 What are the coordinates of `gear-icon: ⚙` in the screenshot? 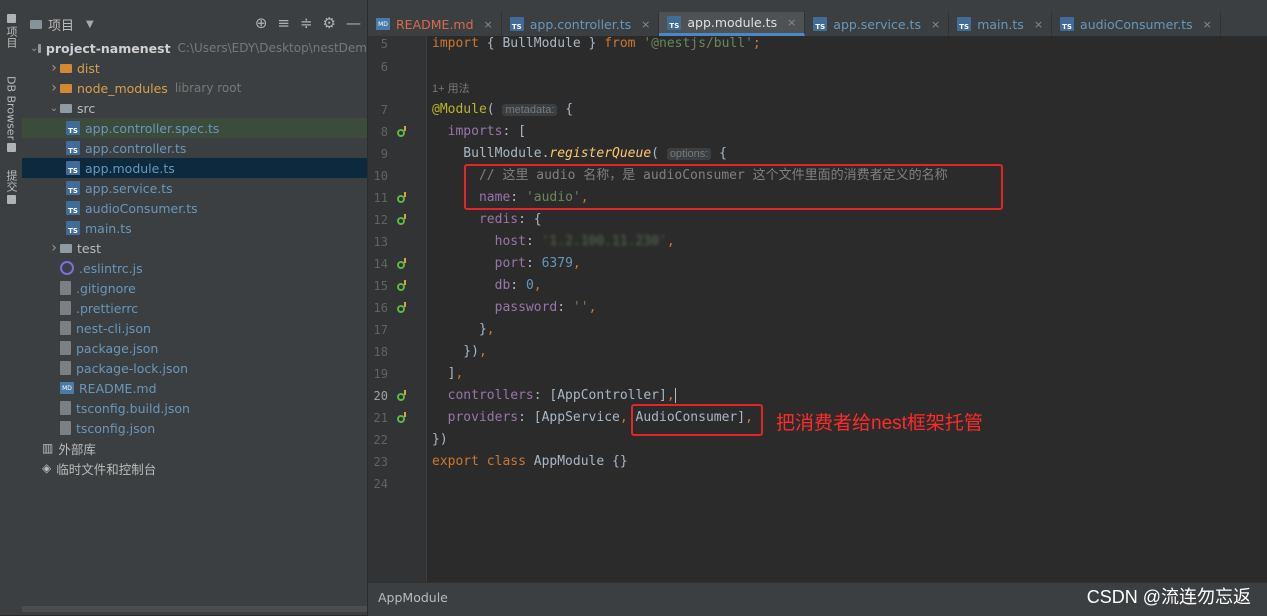 It's located at (329, 23).